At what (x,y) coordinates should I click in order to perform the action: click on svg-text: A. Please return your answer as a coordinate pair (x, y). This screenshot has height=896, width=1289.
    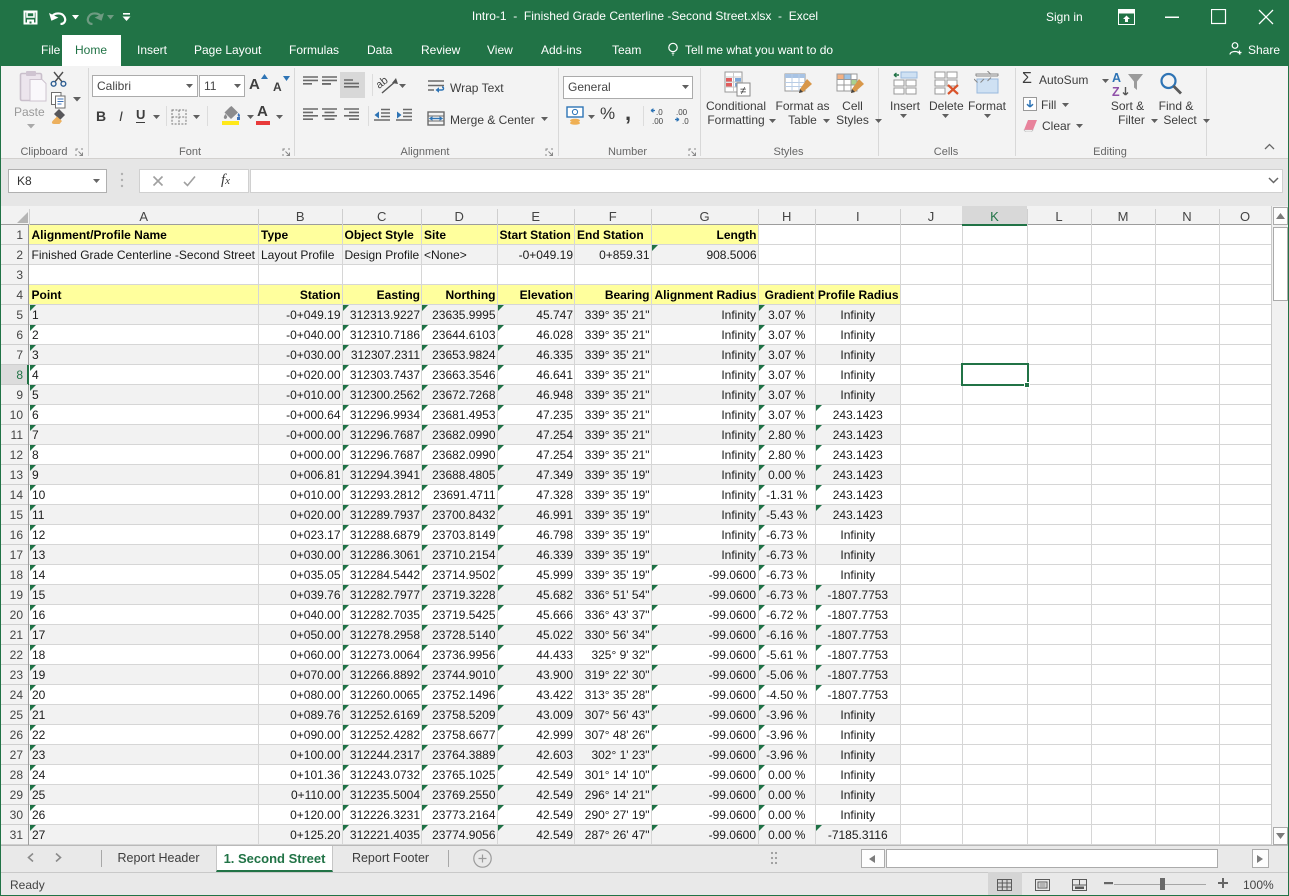
    Looking at the image, I should click on (1116, 78).